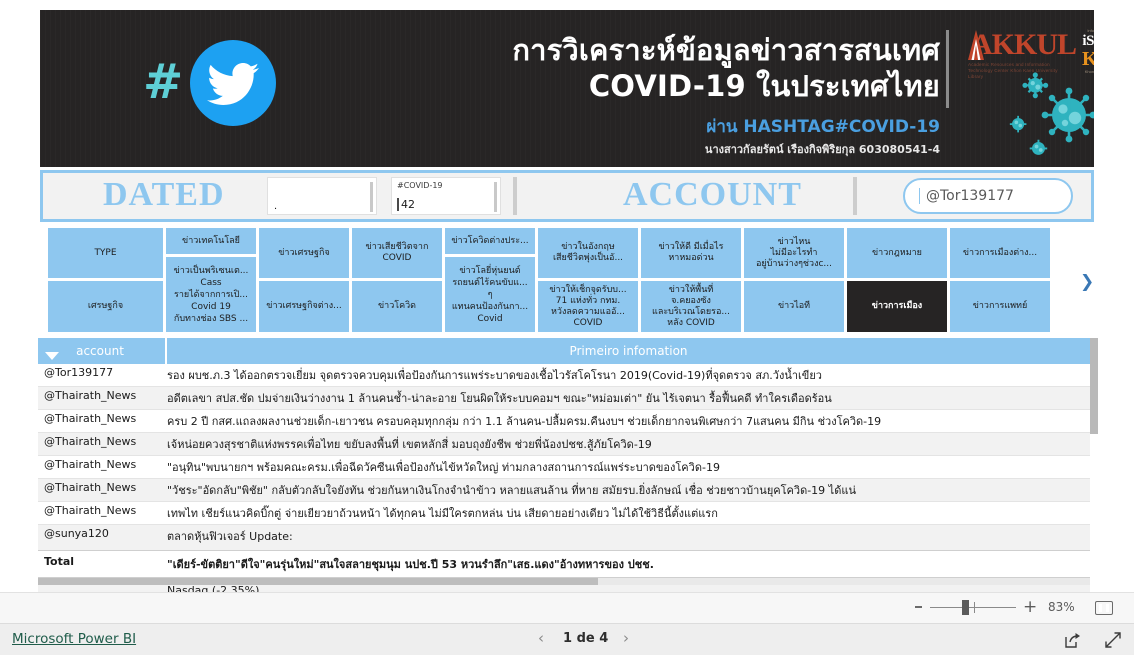  I want to click on category-cell-top: TYPE, so click(105, 253).